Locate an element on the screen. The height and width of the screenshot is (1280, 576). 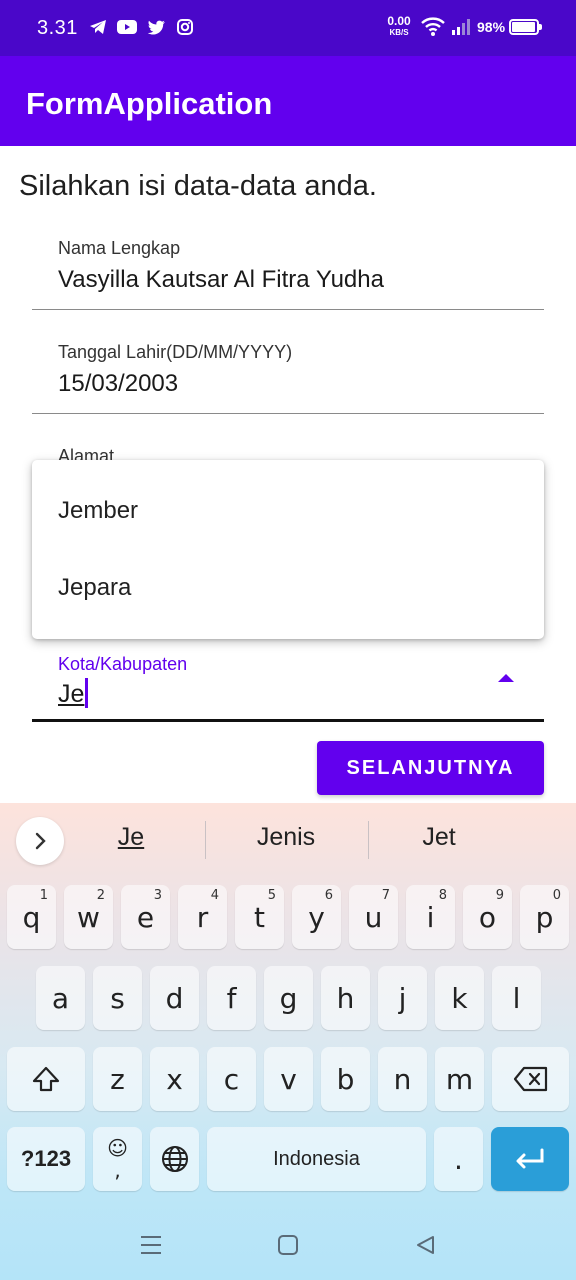
dropdown-option: Jepara is located at coordinates (288, 587).